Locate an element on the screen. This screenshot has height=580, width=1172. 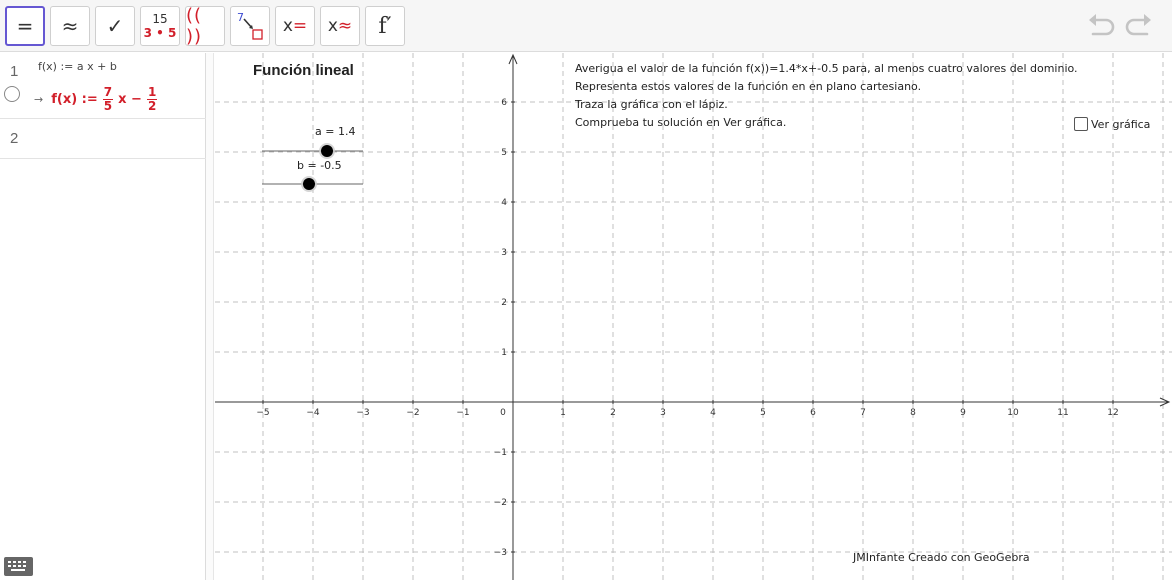
definition-text: f(x) := a x + b is located at coordinates (77, 66).